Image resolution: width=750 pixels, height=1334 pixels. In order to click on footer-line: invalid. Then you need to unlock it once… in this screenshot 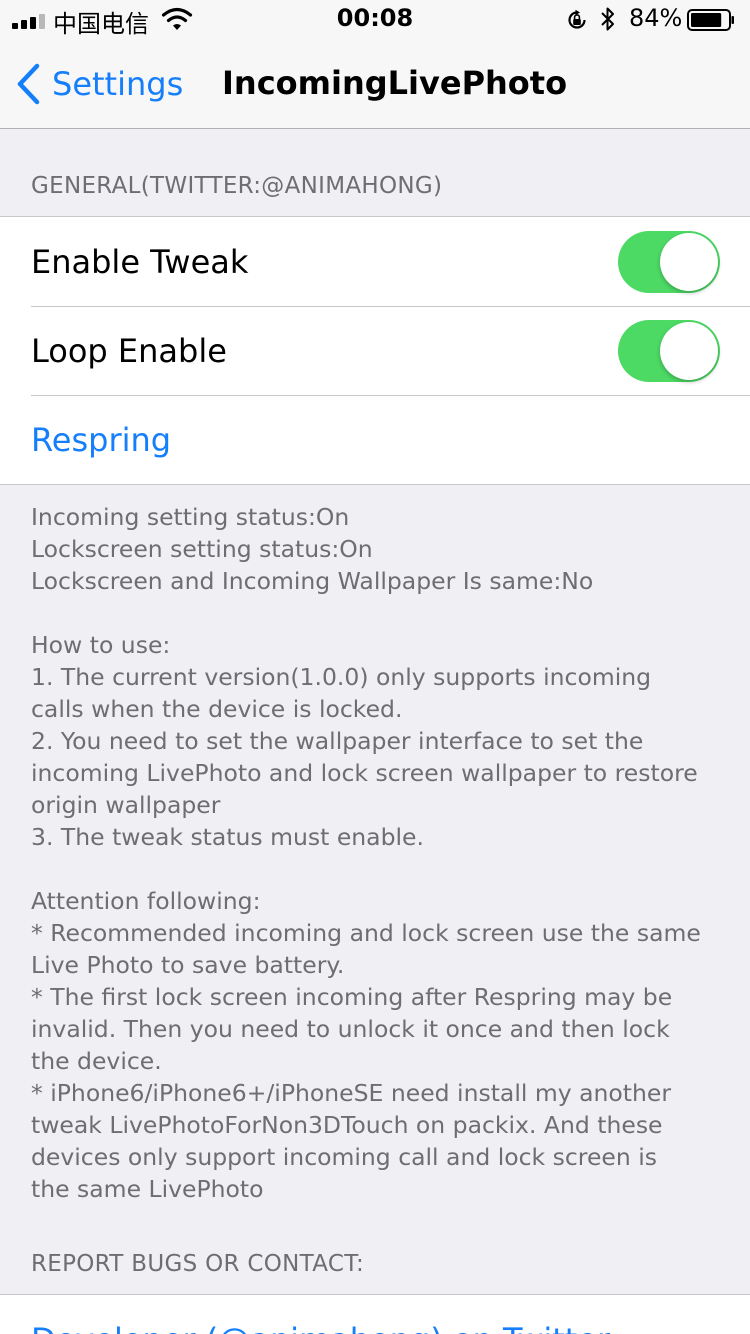, I will do `click(350, 1029)`.